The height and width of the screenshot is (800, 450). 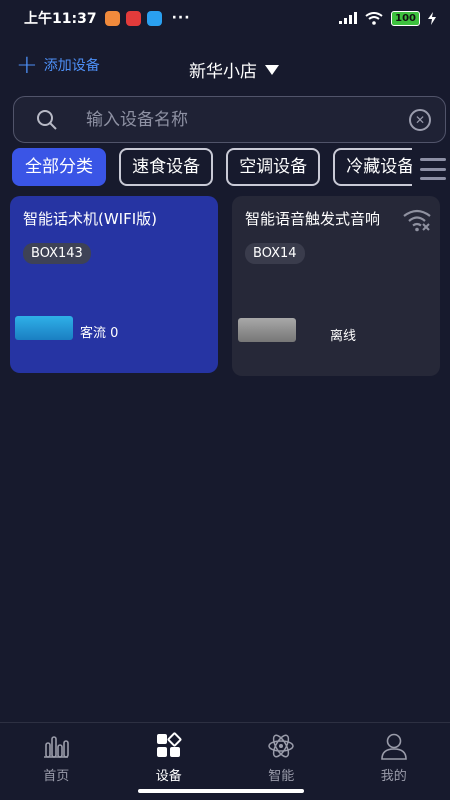 What do you see at coordinates (27, 65) in the screenshot?
I see `plus-icon: +` at bounding box center [27, 65].